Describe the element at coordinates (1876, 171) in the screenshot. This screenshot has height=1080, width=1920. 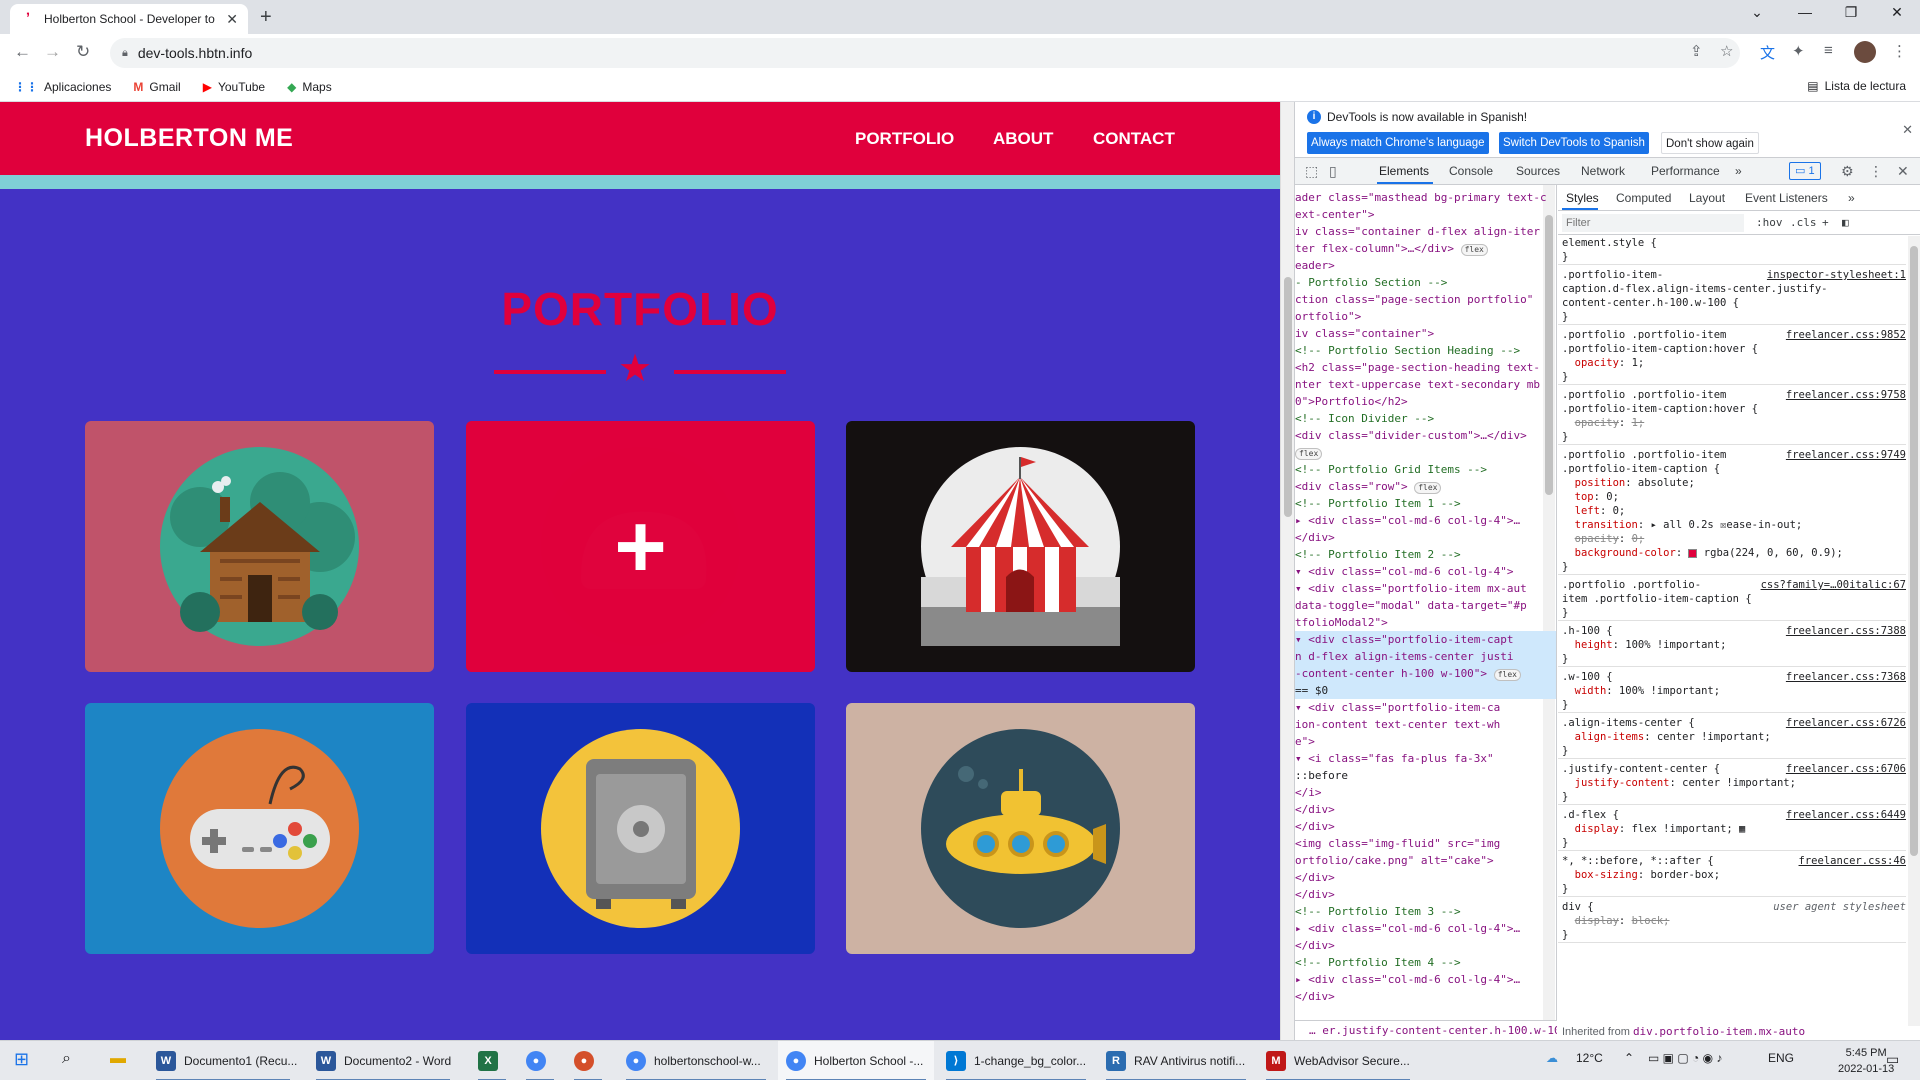
I see `devtools-menu-icon: ⋮` at that location.